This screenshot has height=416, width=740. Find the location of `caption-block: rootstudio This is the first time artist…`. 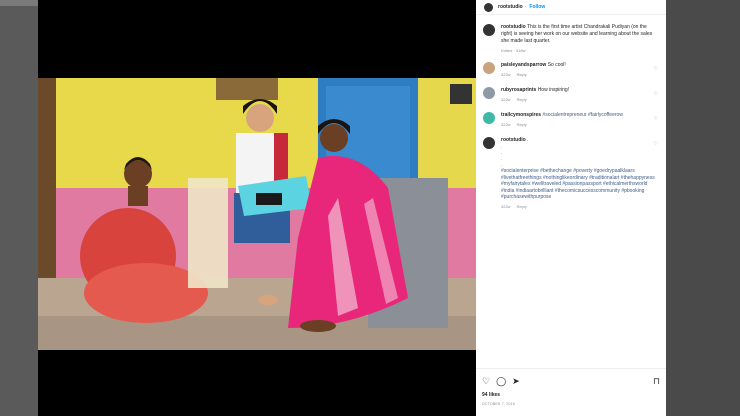

caption-block: rootstudio This is the first time artist… is located at coordinates (570, 38).